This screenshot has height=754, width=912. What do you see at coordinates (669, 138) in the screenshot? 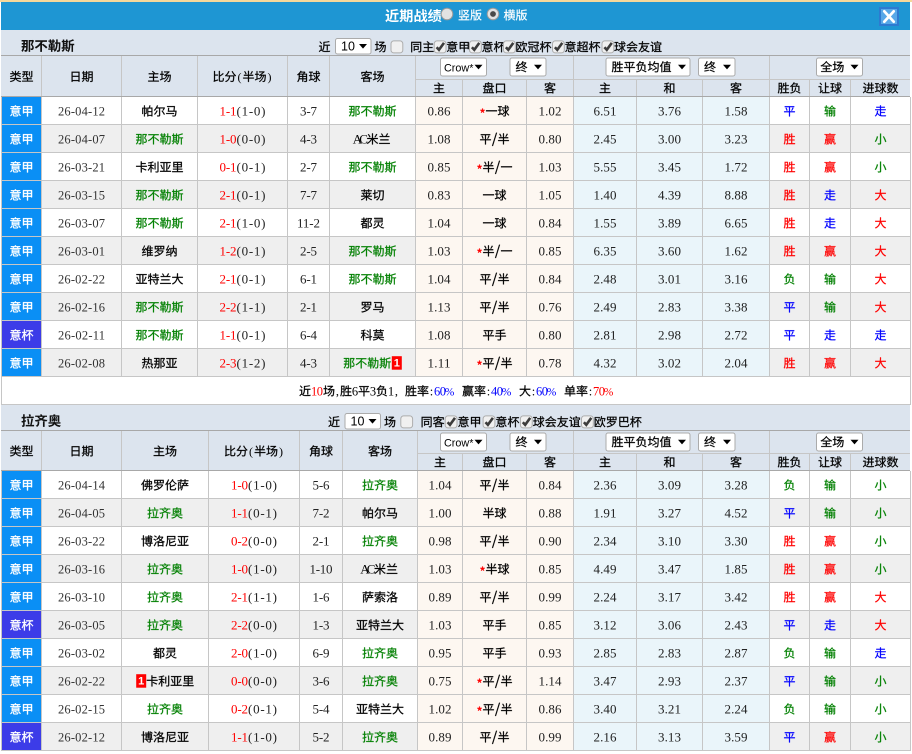
I see `svg-text: 3.00` at bounding box center [669, 138].